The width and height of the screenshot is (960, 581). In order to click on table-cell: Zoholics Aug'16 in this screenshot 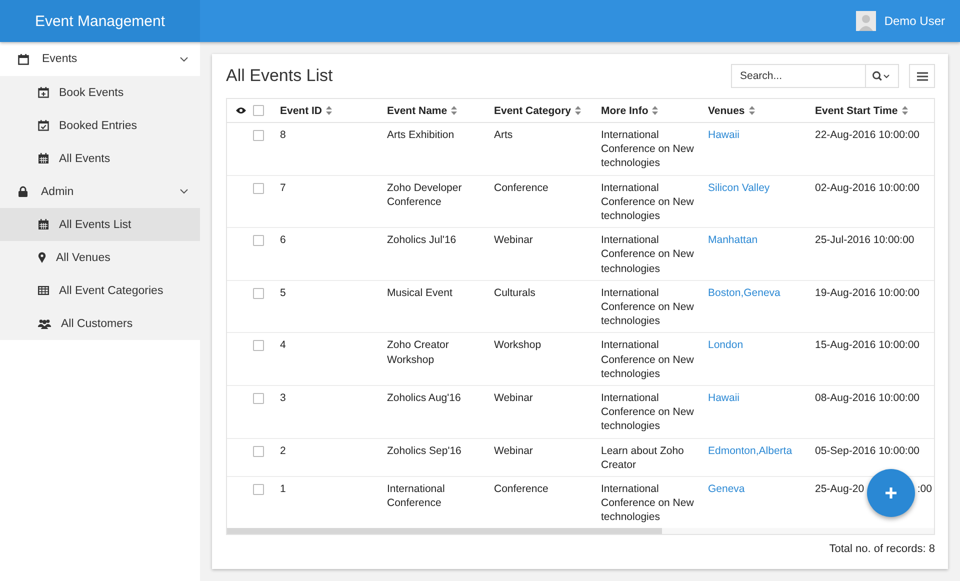, I will do `click(424, 398)`.